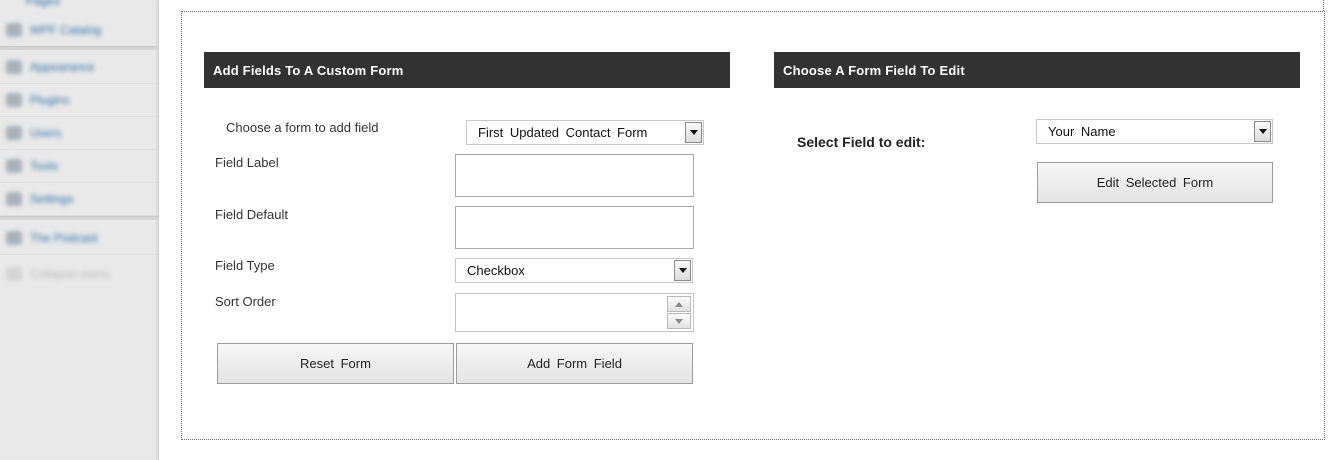  Describe the element at coordinates (14, 274) in the screenshot. I see `collapse-icon` at that location.